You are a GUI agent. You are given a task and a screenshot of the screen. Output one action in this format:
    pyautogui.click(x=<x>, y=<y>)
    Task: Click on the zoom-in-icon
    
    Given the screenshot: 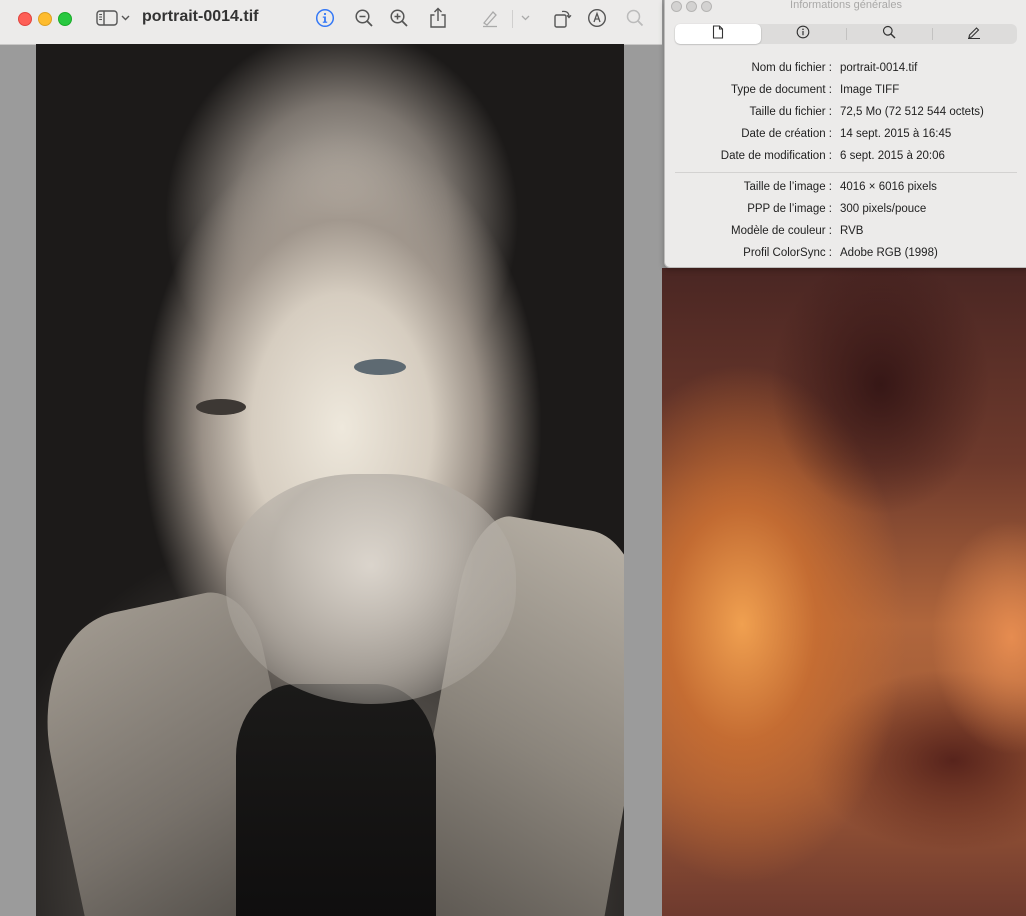 What is the action you would take?
    pyautogui.click(x=399, y=18)
    